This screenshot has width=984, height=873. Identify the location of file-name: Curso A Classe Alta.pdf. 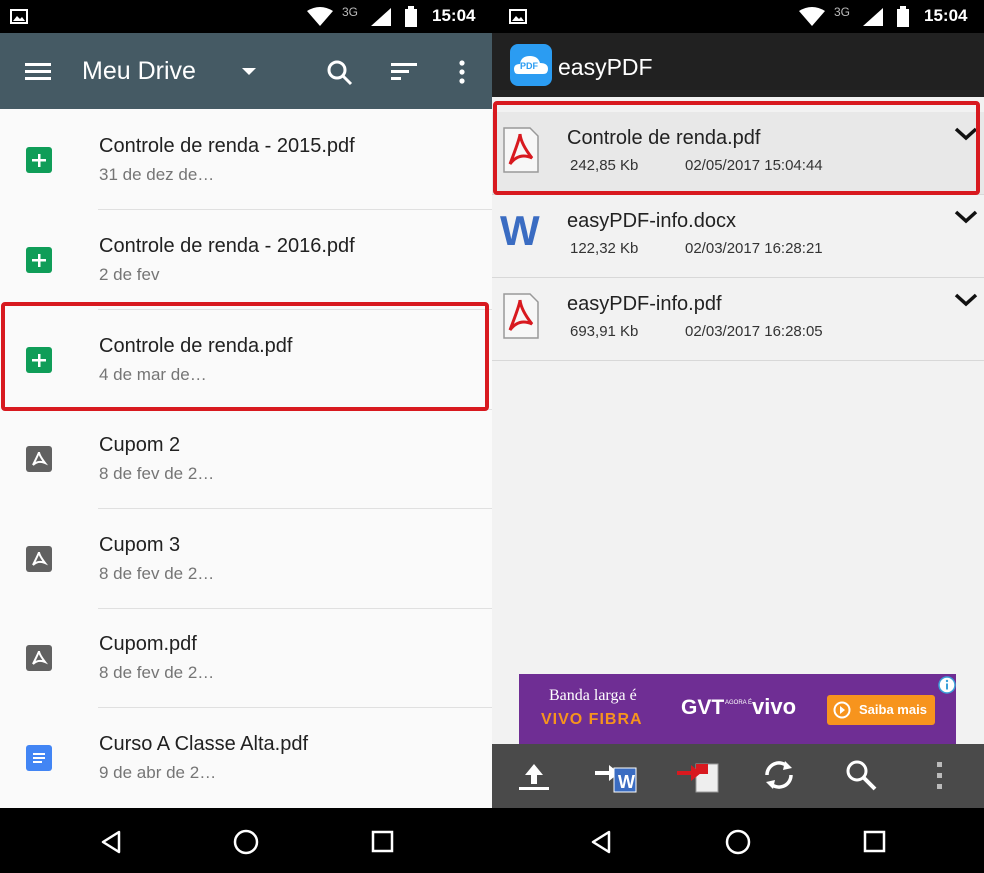
(204, 744).